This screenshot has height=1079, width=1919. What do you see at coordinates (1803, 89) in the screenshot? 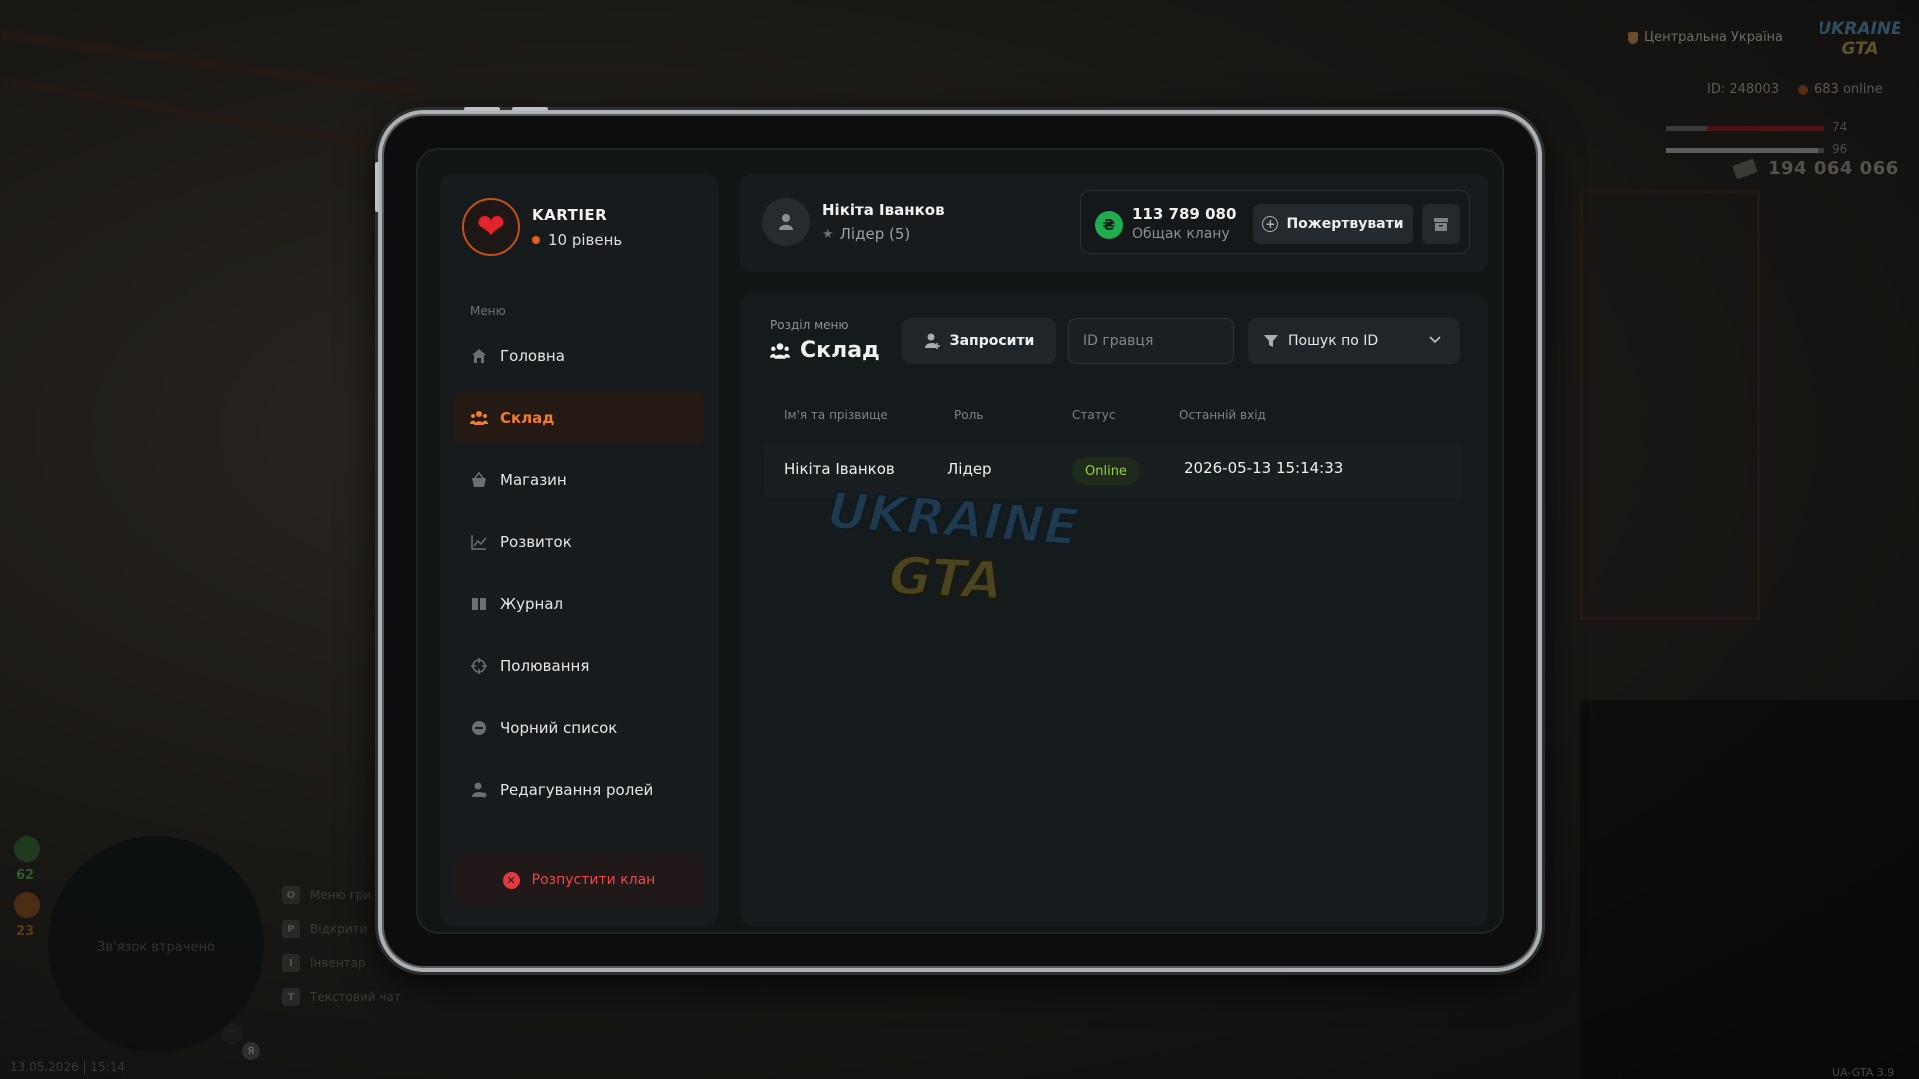
I see `online-icon` at bounding box center [1803, 89].